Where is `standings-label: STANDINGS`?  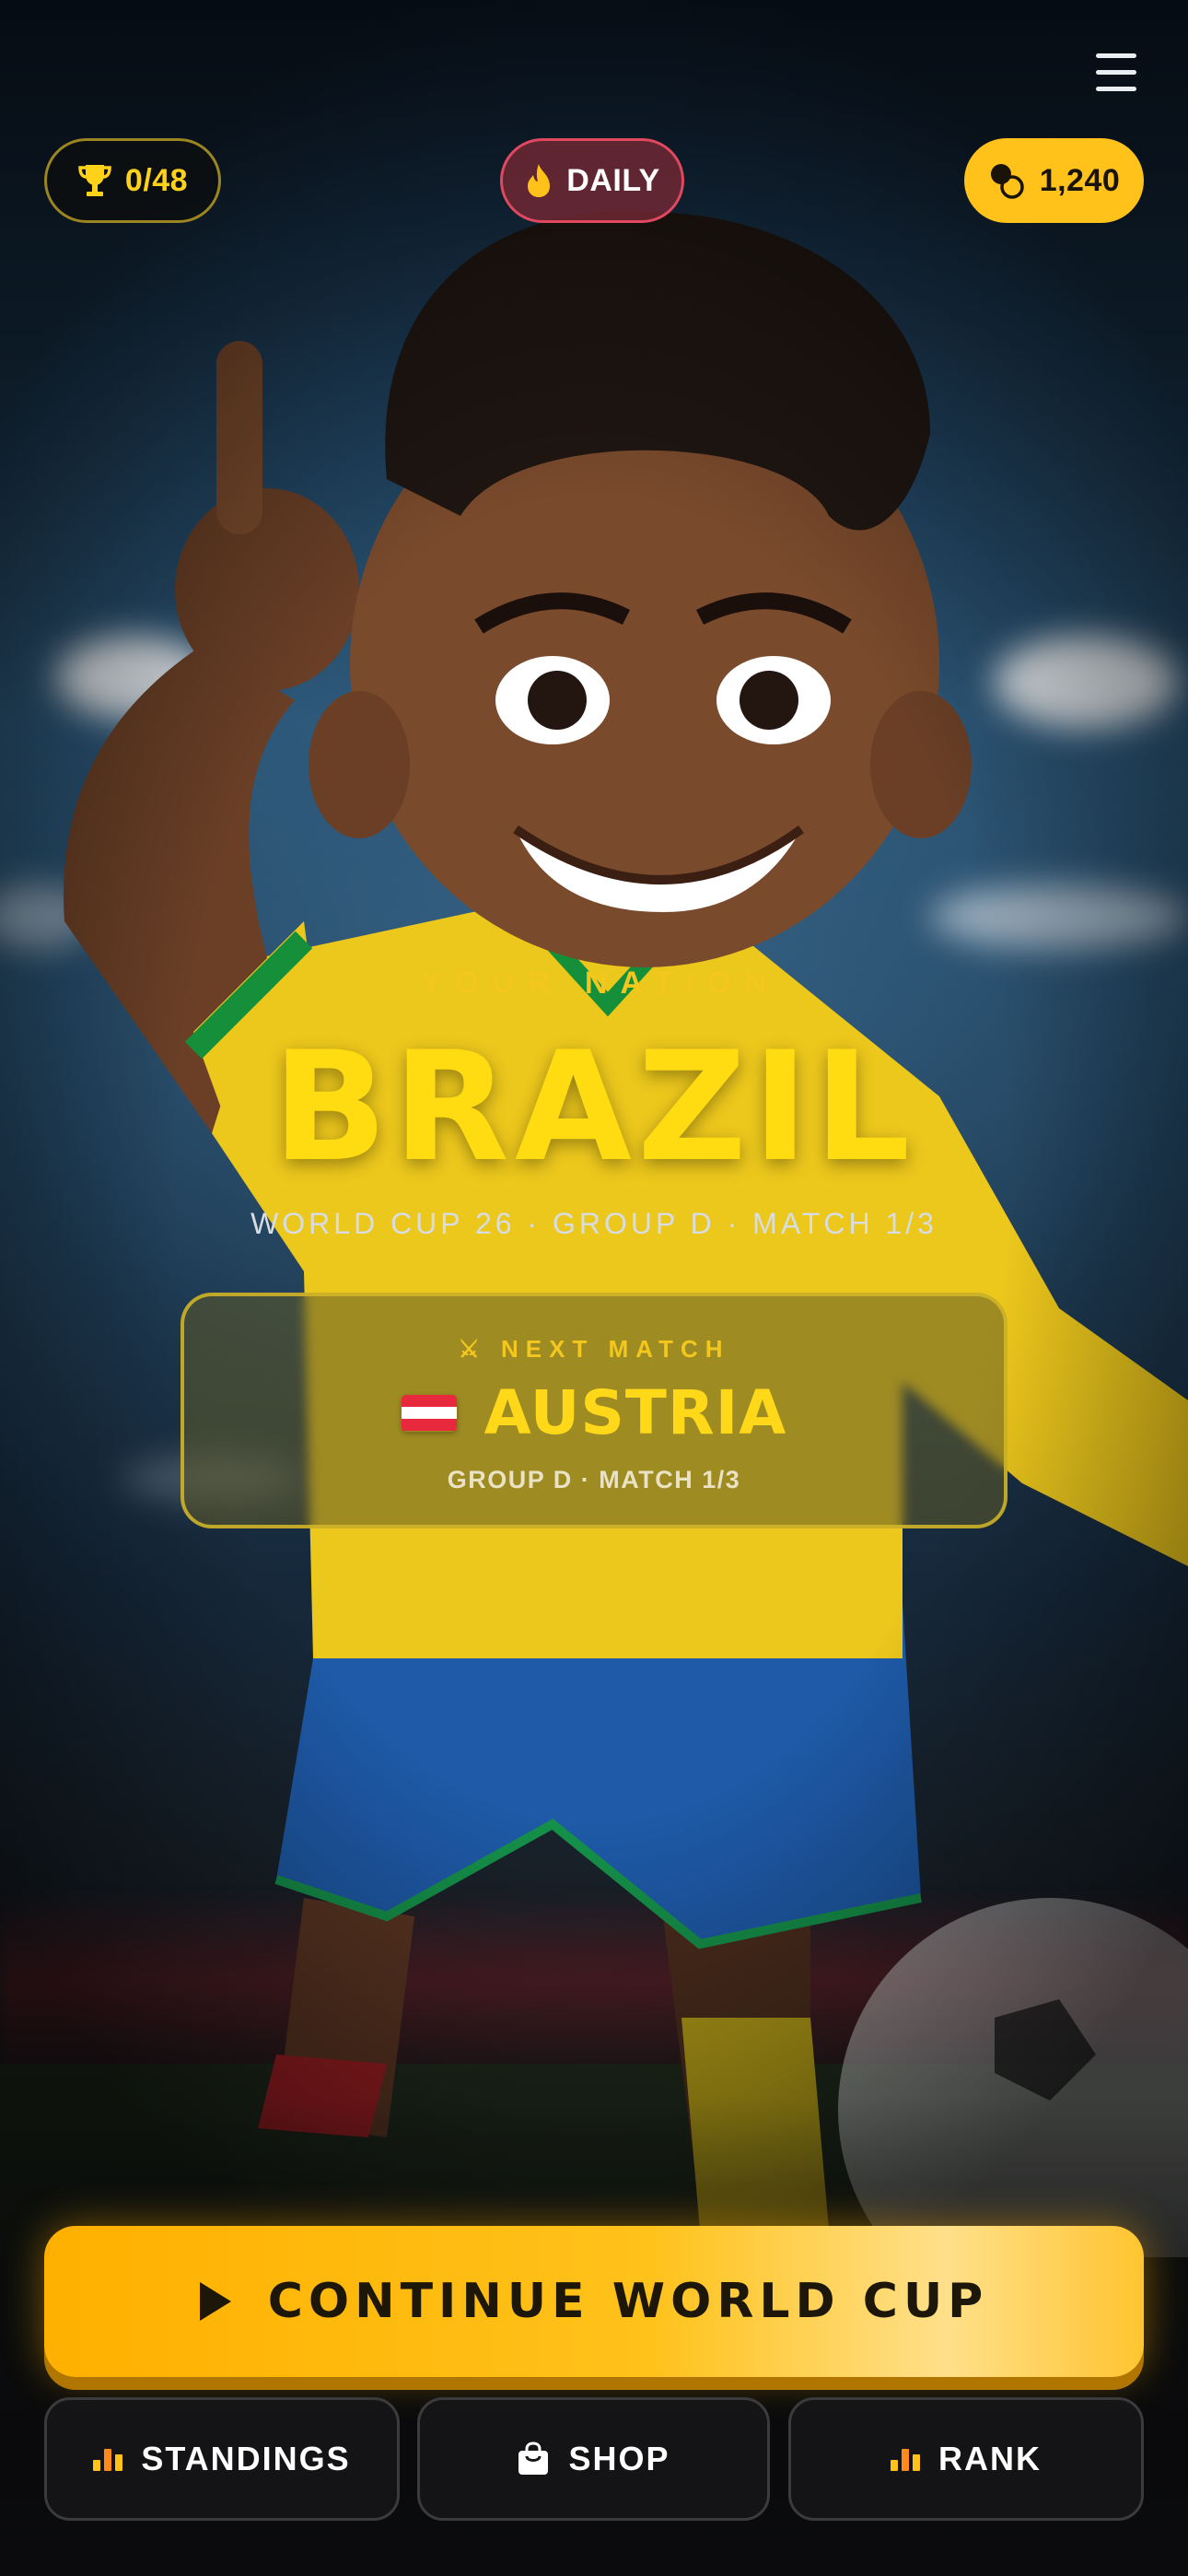
standings-label: STANDINGS is located at coordinates (246, 2458).